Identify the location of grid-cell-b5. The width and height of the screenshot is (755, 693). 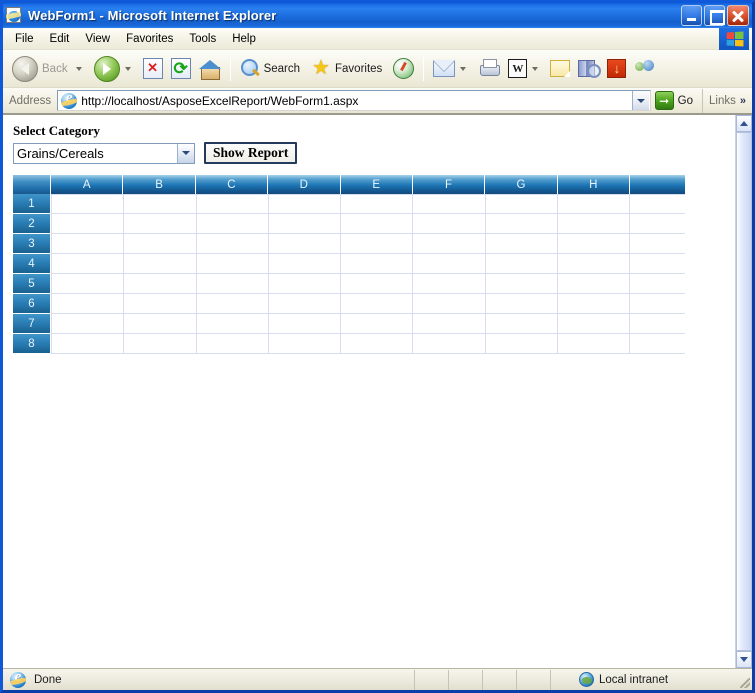
(160, 284).